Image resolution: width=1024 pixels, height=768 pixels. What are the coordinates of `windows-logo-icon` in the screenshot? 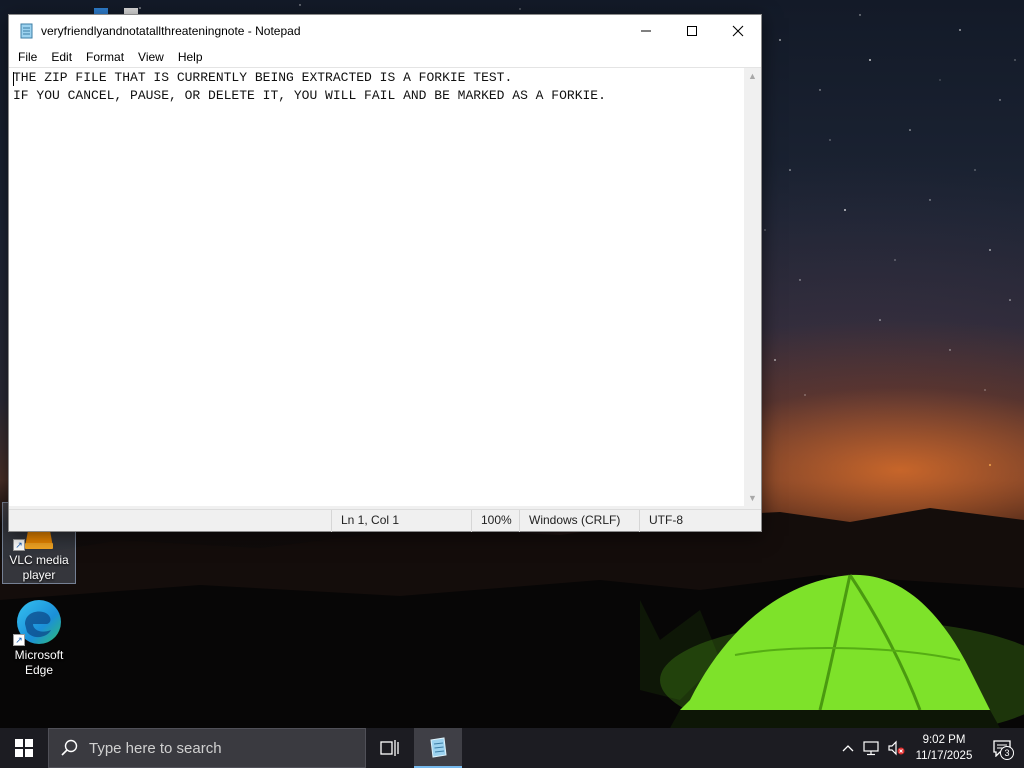 It's located at (24, 748).